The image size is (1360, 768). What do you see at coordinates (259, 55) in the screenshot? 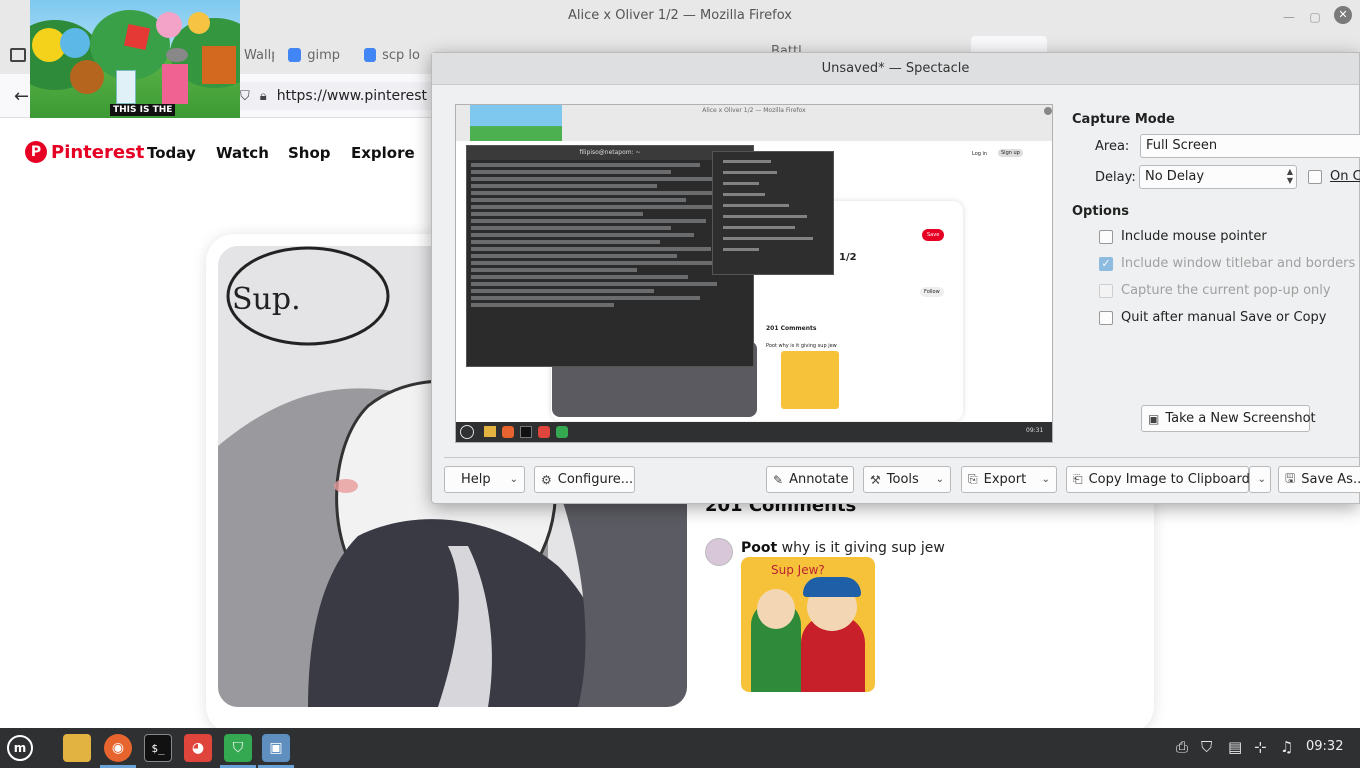
I see `tab-wallpaper: Wallp` at bounding box center [259, 55].